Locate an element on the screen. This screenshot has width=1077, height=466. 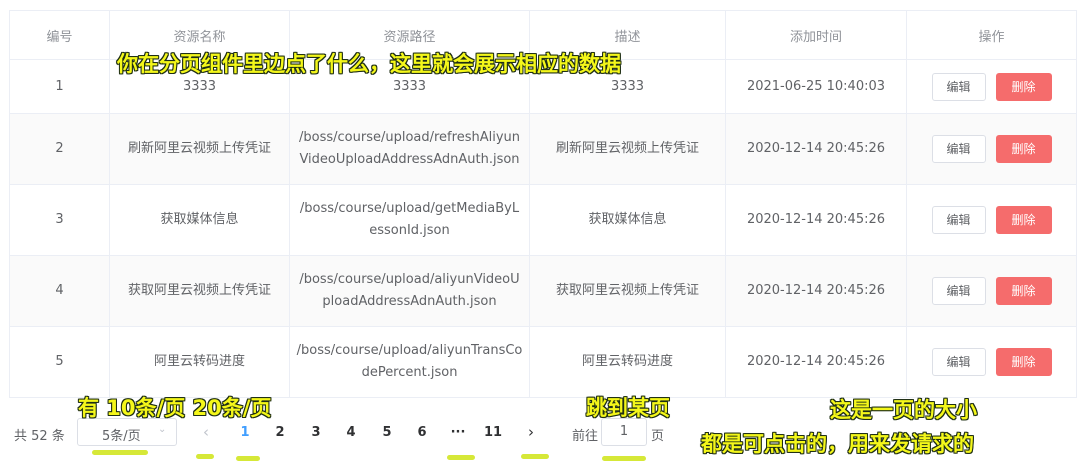
cell-desc: 获取媒体信息 is located at coordinates (627, 220).